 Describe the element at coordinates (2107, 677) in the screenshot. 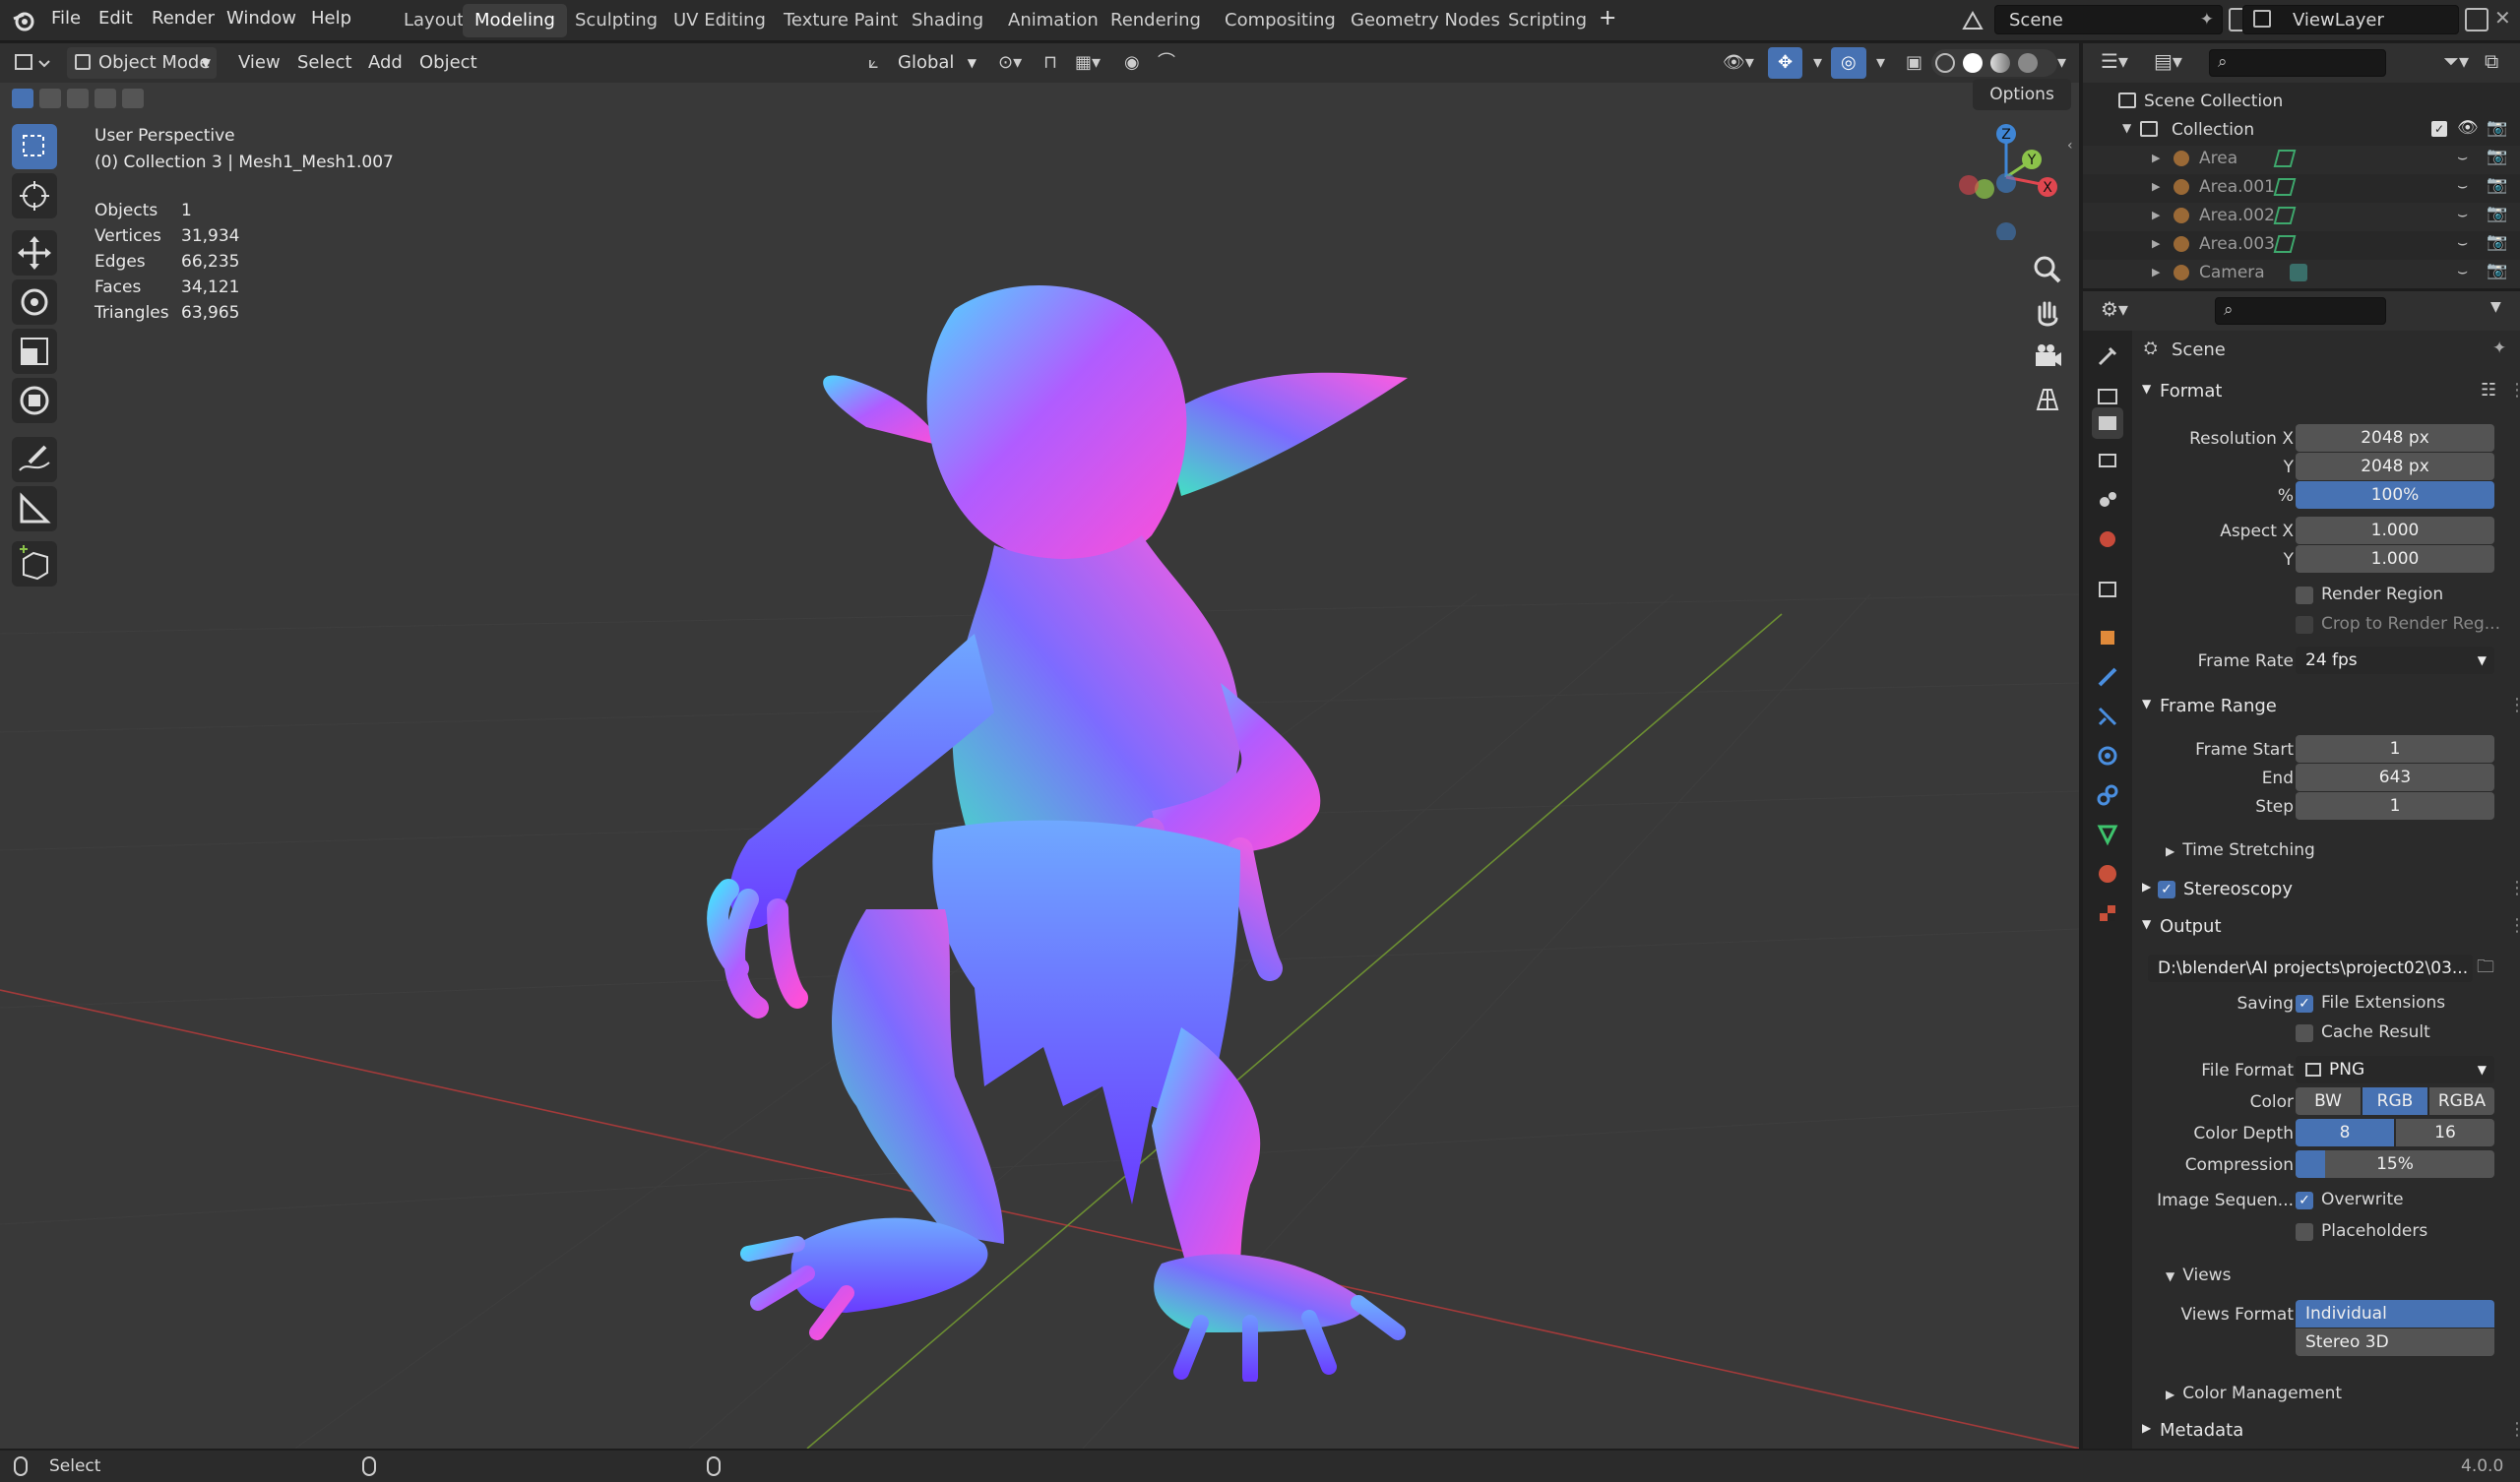

I see `modifier-tab-icon` at that location.